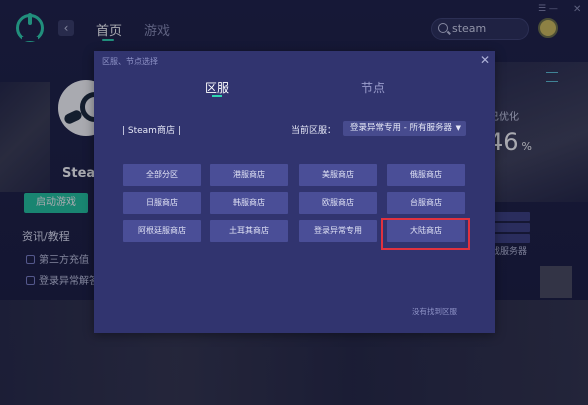  I want to click on region-eu: 欧服商店, so click(338, 203).